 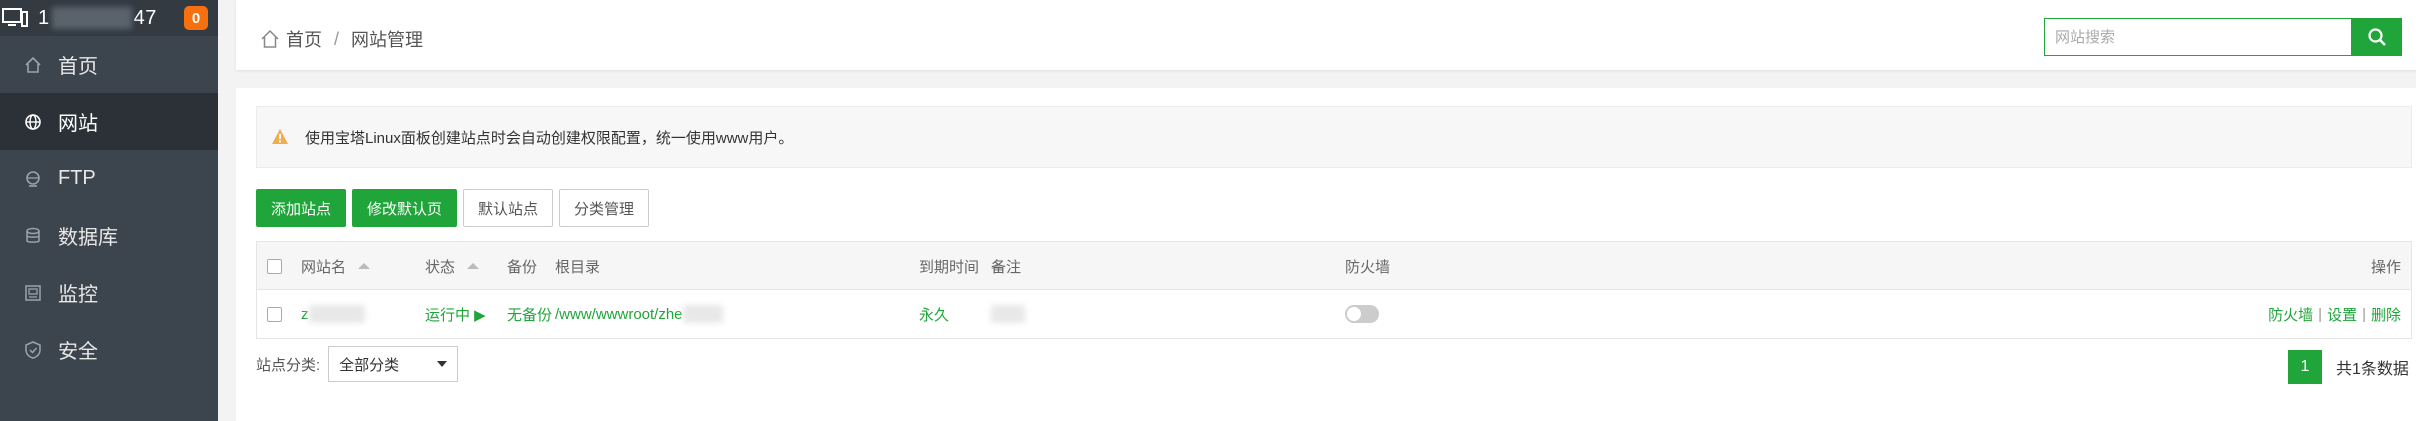 I want to click on search-icon, so click(x=2377, y=37).